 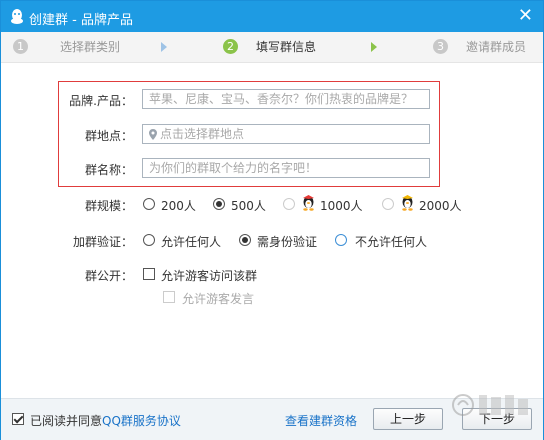 What do you see at coordinates (219, 204) in the screenshot?
I see `scale-500-radio` at bounding box center [219, 204].